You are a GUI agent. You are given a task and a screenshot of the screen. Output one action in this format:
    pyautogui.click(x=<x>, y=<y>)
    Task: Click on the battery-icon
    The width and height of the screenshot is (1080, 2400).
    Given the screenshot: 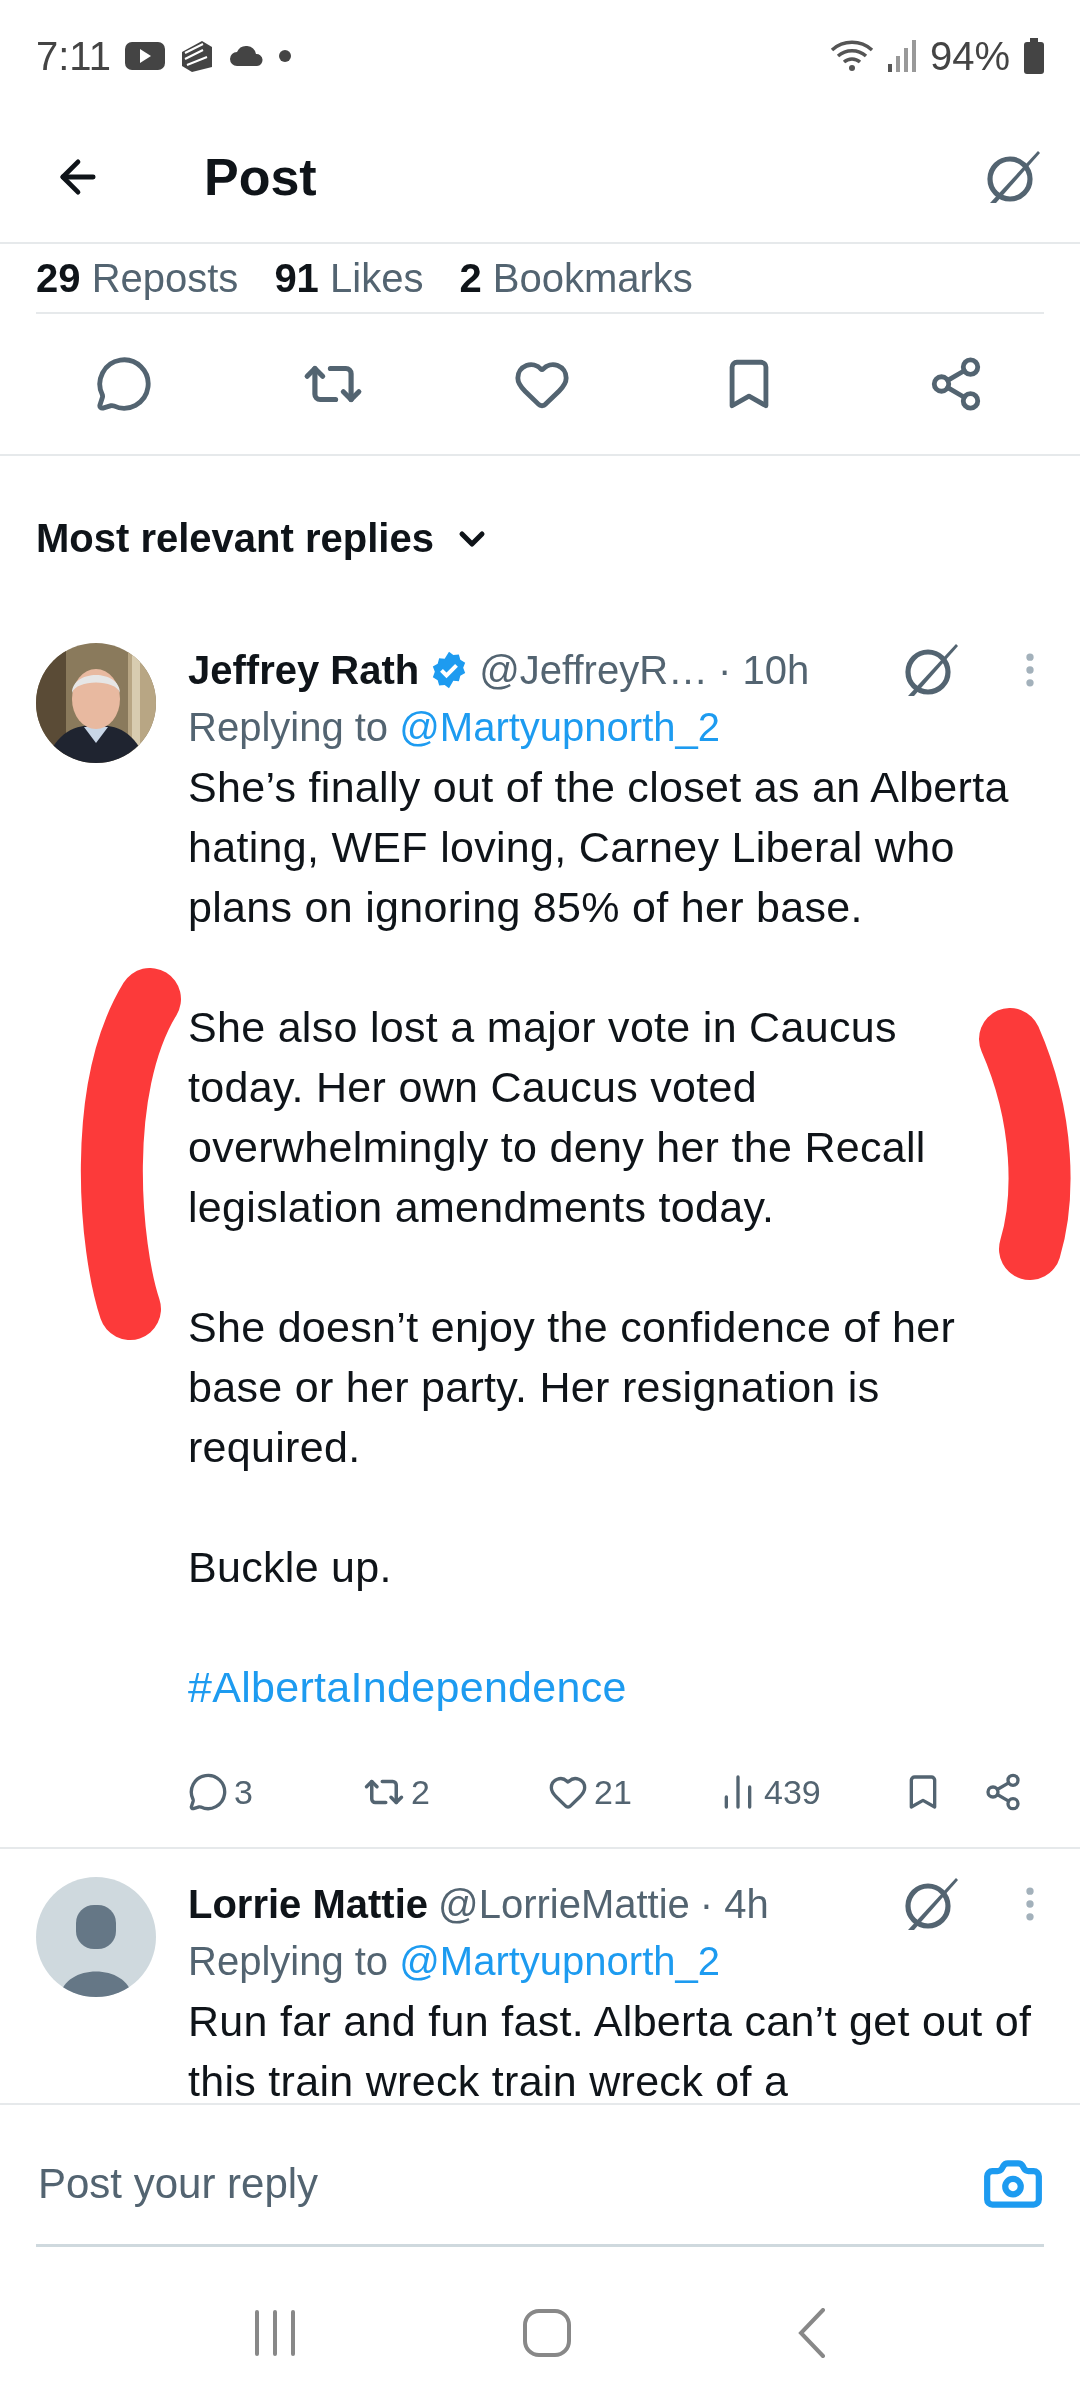 What is the action you would take?
    pyautogui.click(x=1034, y=56)
    